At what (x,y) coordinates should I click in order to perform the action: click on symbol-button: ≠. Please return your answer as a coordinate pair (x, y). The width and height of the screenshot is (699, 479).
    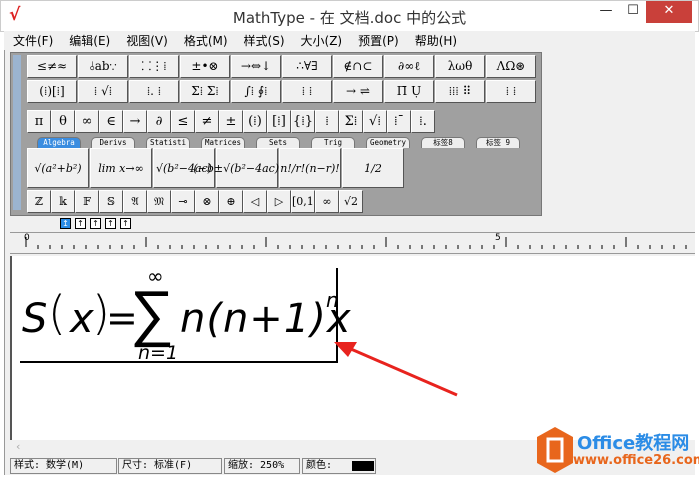
    Looking at the image, I should click on (207, 121).